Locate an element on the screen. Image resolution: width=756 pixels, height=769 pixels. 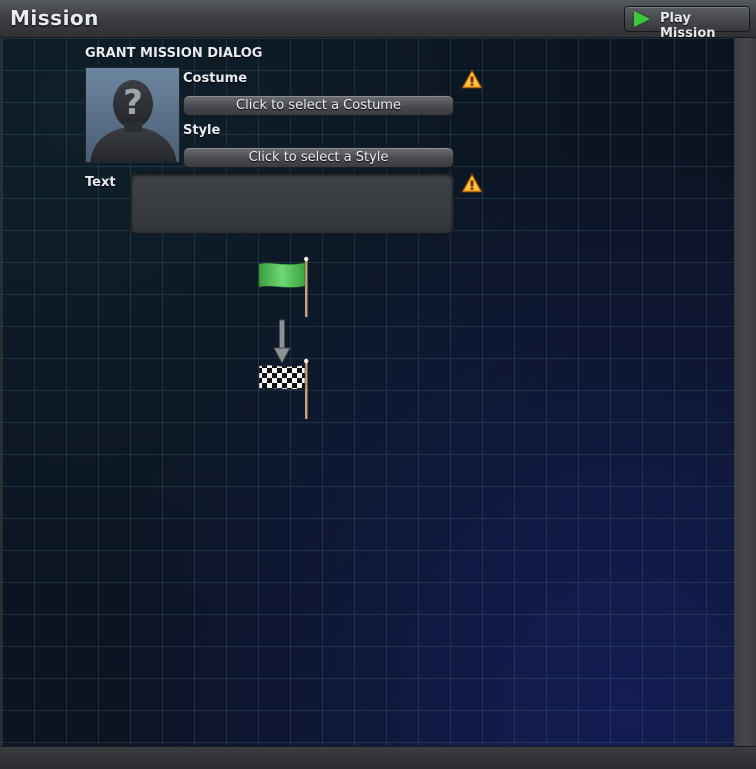
title-bar: Mission Play Mission is located at coordinates (378, 20).